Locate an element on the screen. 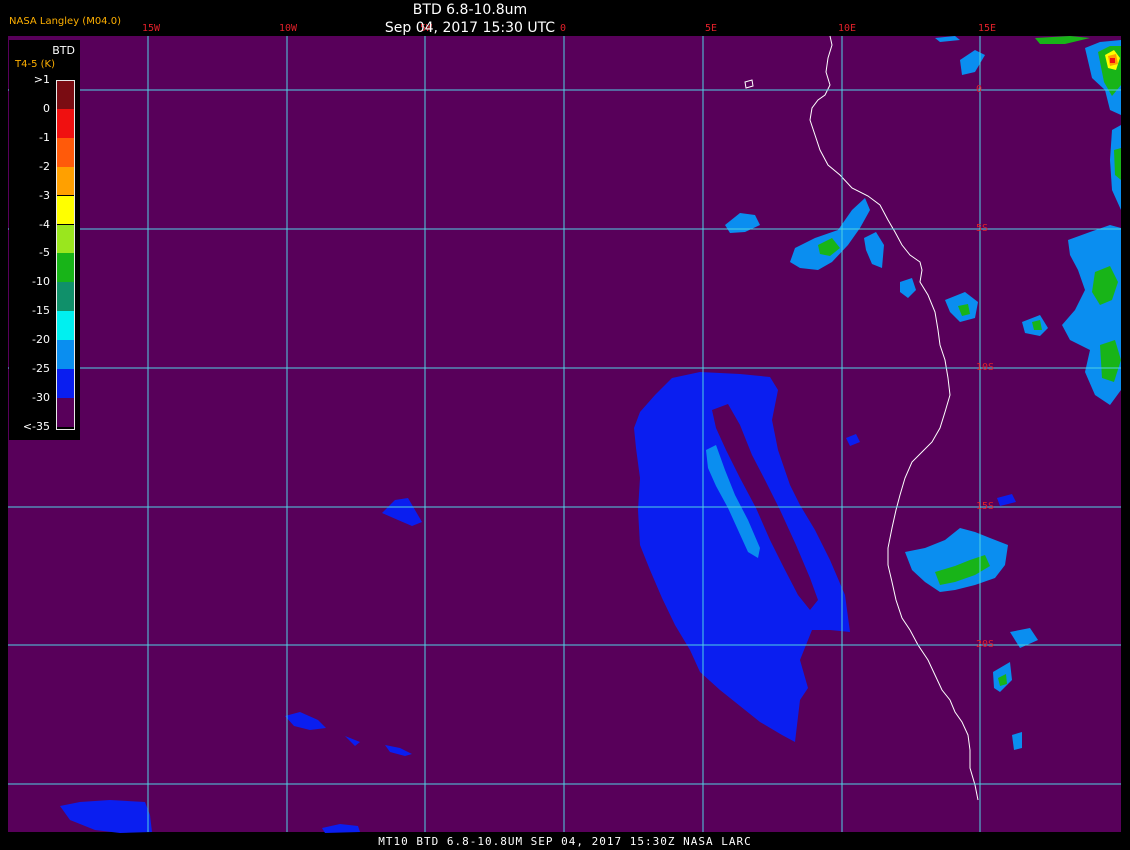 Image resolution: width=1130 pixels, height=850 pixels. legend-label: -15 is located at coordinates (41, 311).